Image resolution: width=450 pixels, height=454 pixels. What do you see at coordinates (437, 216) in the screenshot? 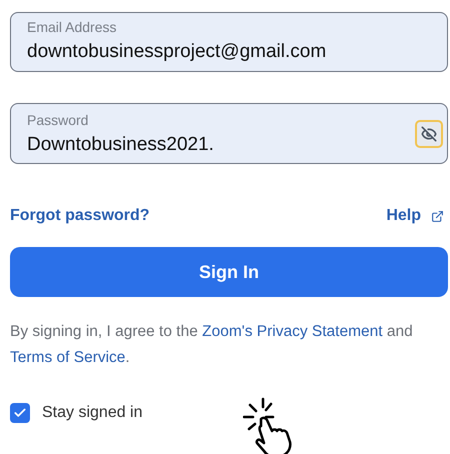
I see `external-link-icon` at bounding box center [437, 216].